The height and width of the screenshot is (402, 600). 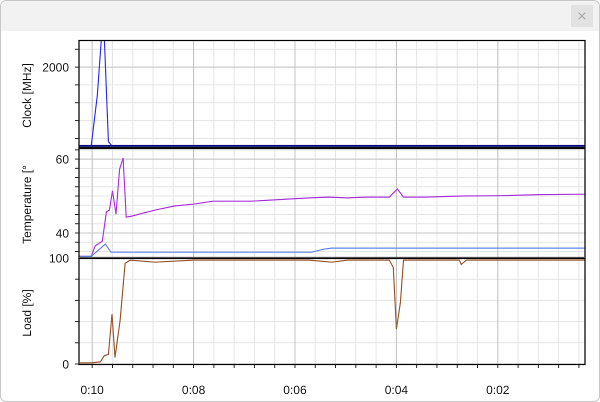 What do you see at coordinates (65, 364) in the screenshot?
I see `y-tick-label: 0` at bounding box center [65, 364].